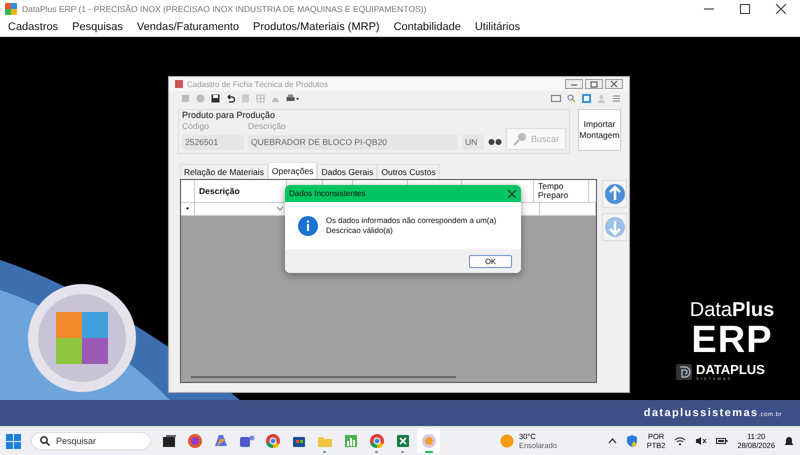 The width and height of the screenshot is (800, 455). I want to click on tab: Relação de Materiais, so click(224, 171).